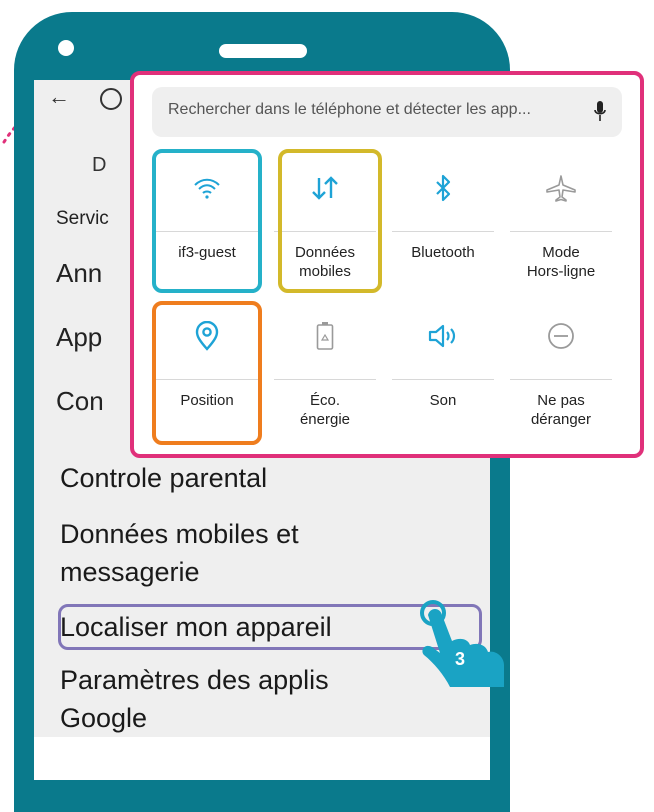 The width and height of the screenshot is (654, 812). What do you see at coordinates (130, 572) in the screenshot?
I see `menu-item-mobile-data-line2: messagerie` at bounding box center [130, 572].